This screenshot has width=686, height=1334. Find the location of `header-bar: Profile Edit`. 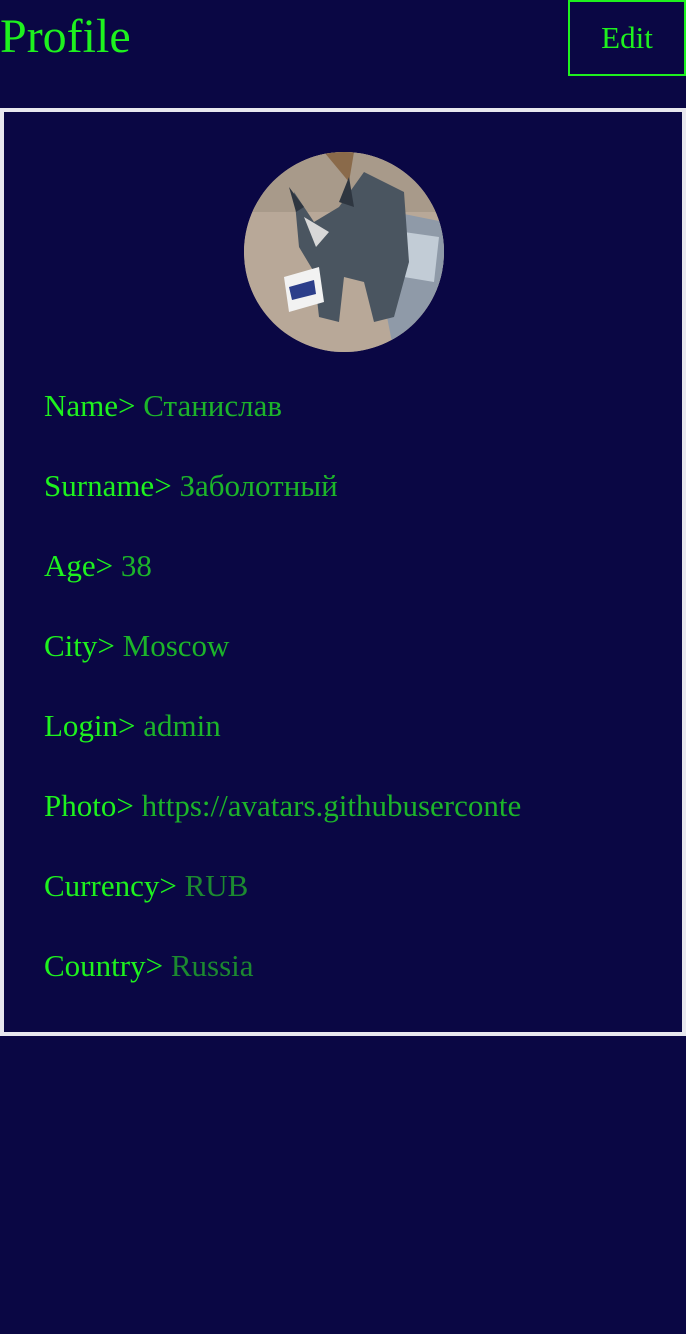

header-bar: Profile Edit is located at coordinates (343, 54).